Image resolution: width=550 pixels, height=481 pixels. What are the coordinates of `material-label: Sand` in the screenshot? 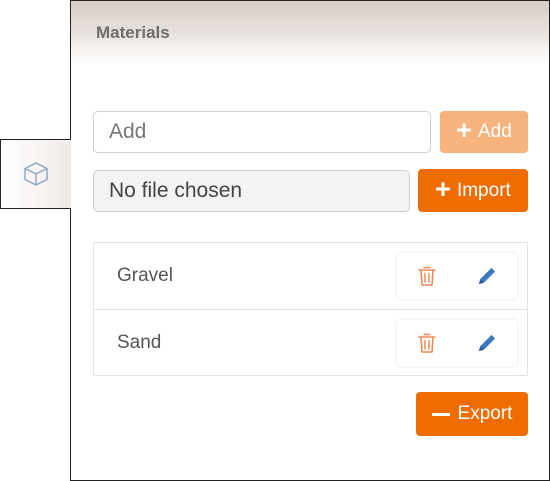 It's located at (139, 342).